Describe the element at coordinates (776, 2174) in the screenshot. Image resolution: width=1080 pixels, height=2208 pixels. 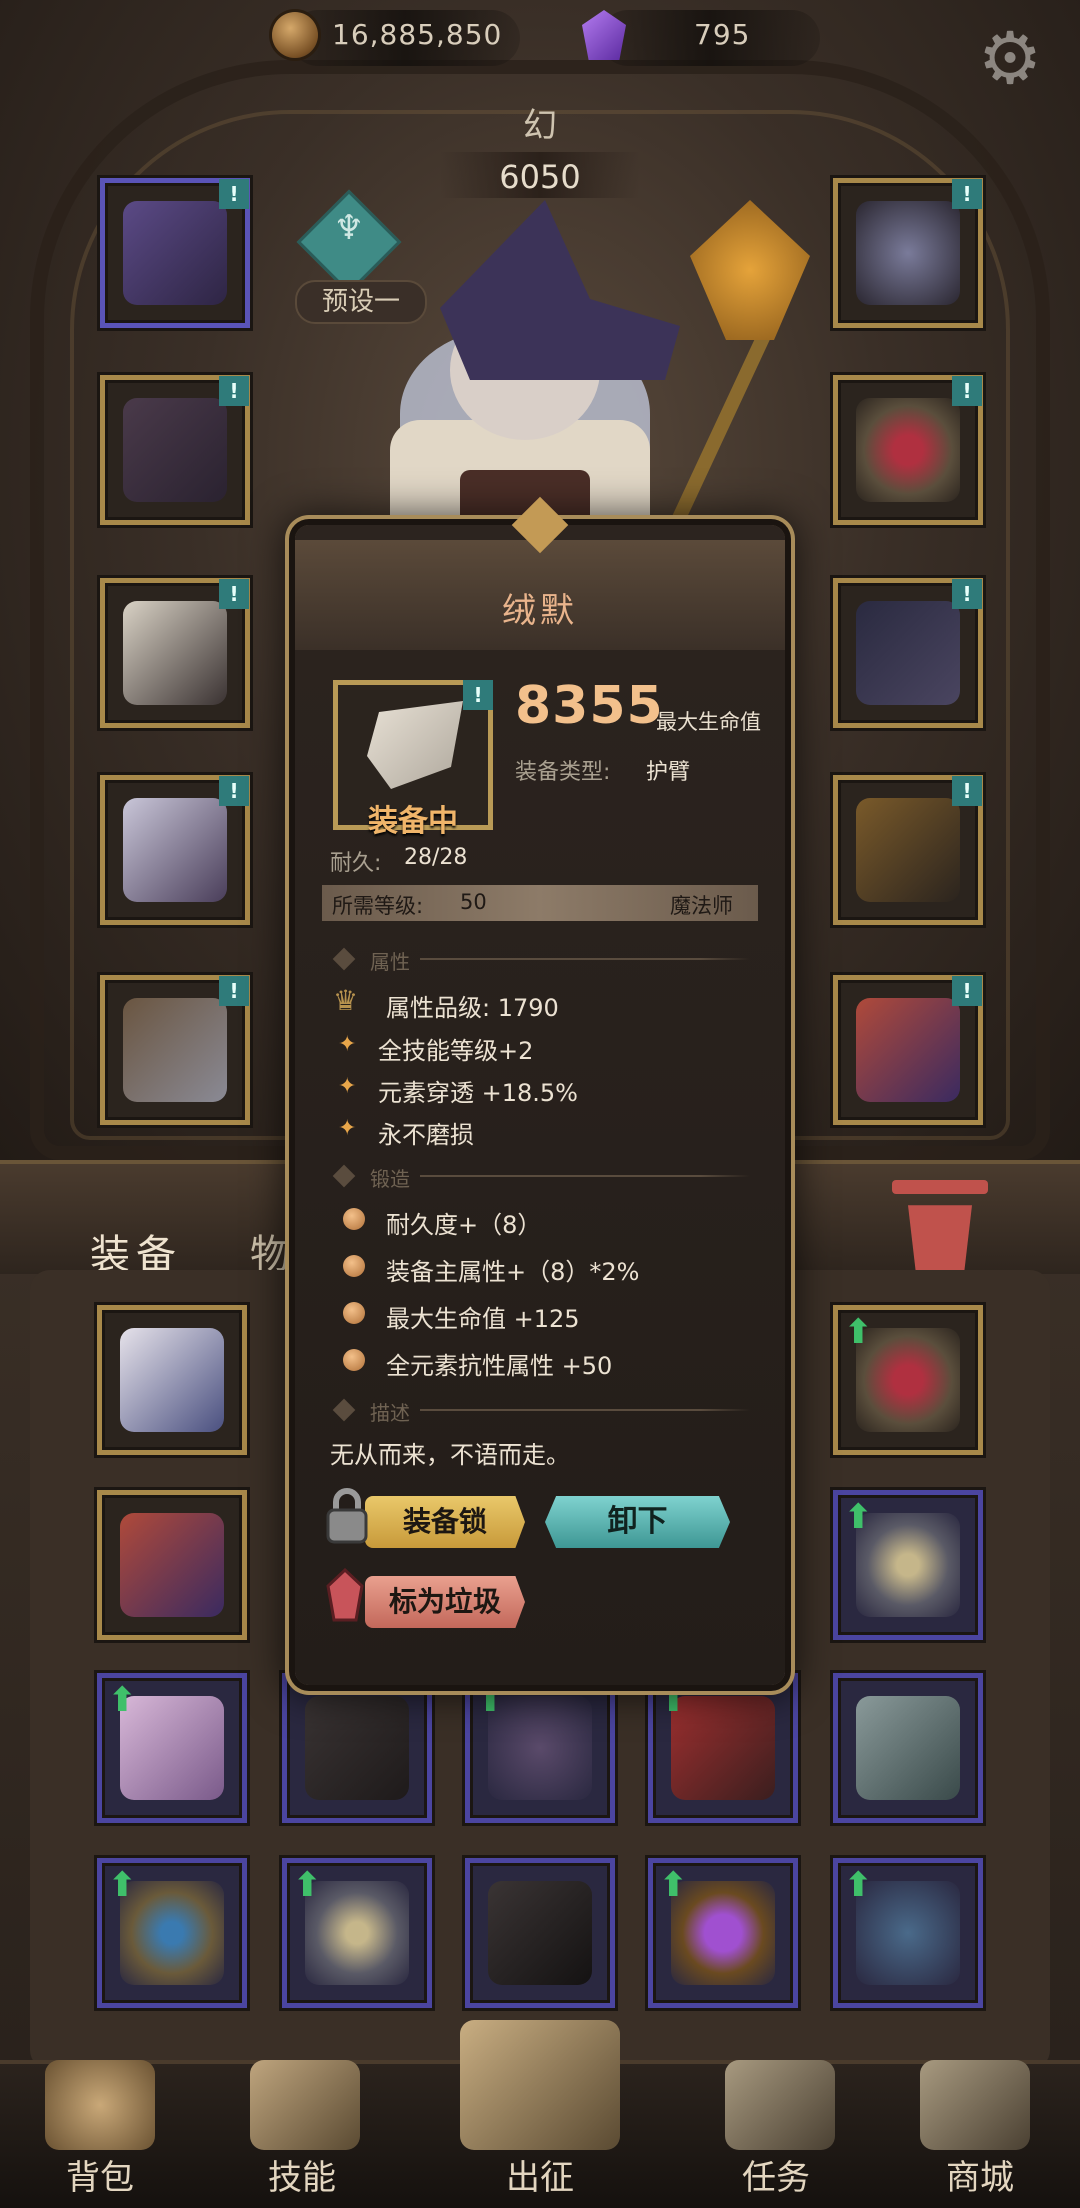
I see `nav-quests: 任务` at that location.